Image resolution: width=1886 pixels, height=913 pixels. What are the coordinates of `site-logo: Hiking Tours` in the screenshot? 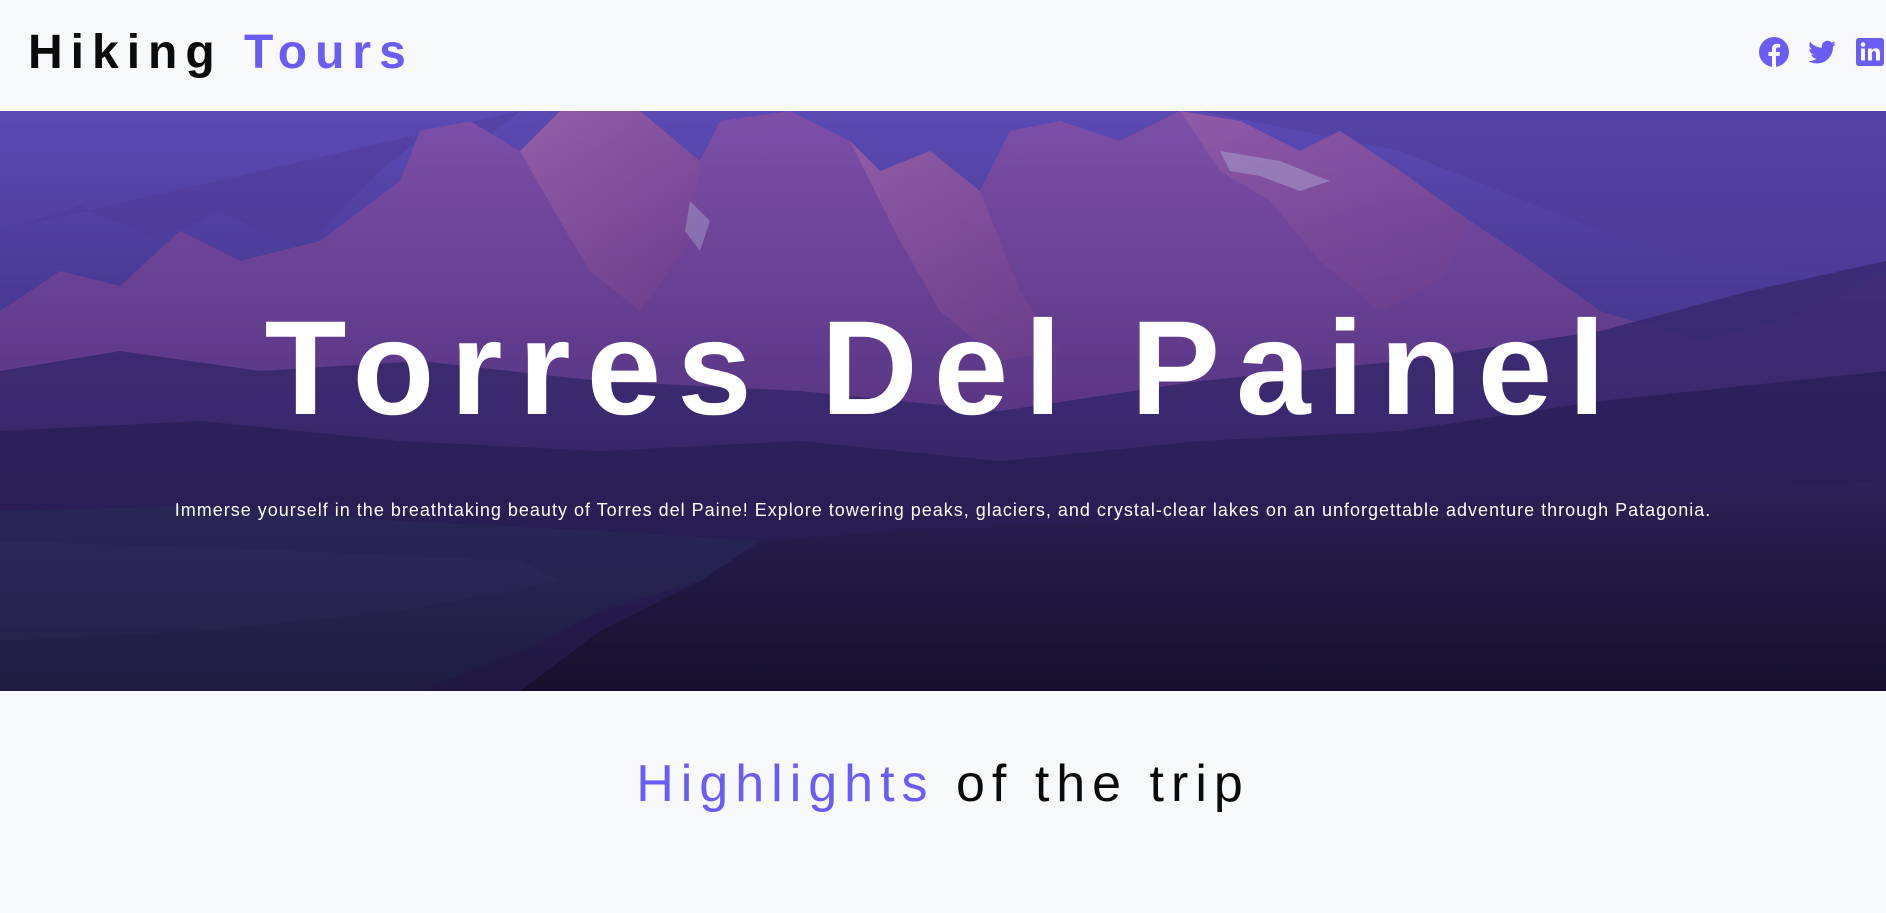 It's located at (221, 53).